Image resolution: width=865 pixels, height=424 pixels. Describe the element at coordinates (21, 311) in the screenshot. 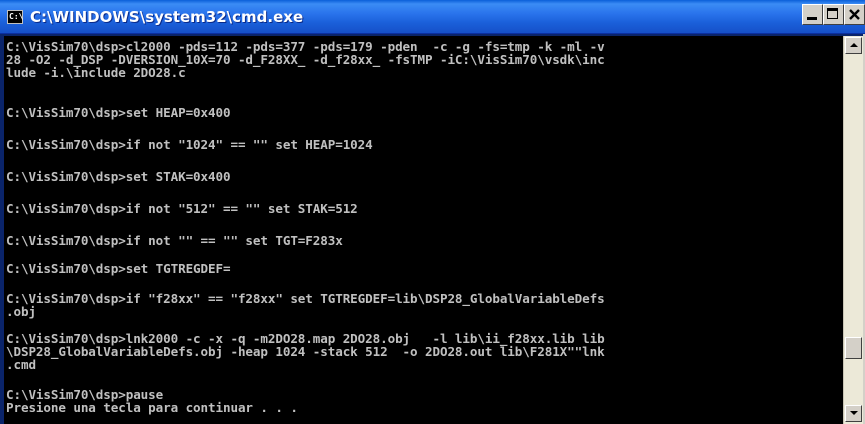

I see `console-line: .obj` at that location.